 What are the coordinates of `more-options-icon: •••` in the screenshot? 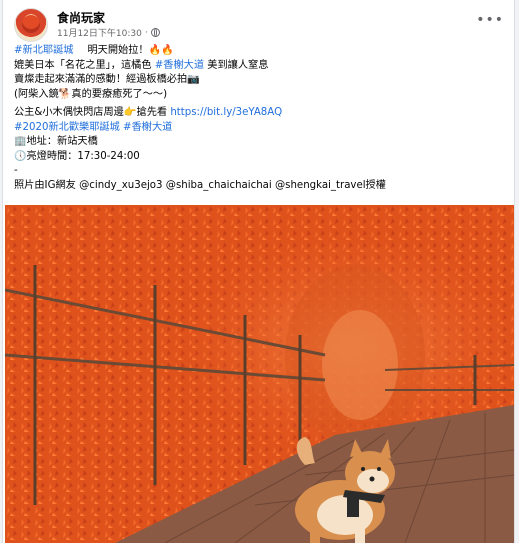 It's located at (490, 20).